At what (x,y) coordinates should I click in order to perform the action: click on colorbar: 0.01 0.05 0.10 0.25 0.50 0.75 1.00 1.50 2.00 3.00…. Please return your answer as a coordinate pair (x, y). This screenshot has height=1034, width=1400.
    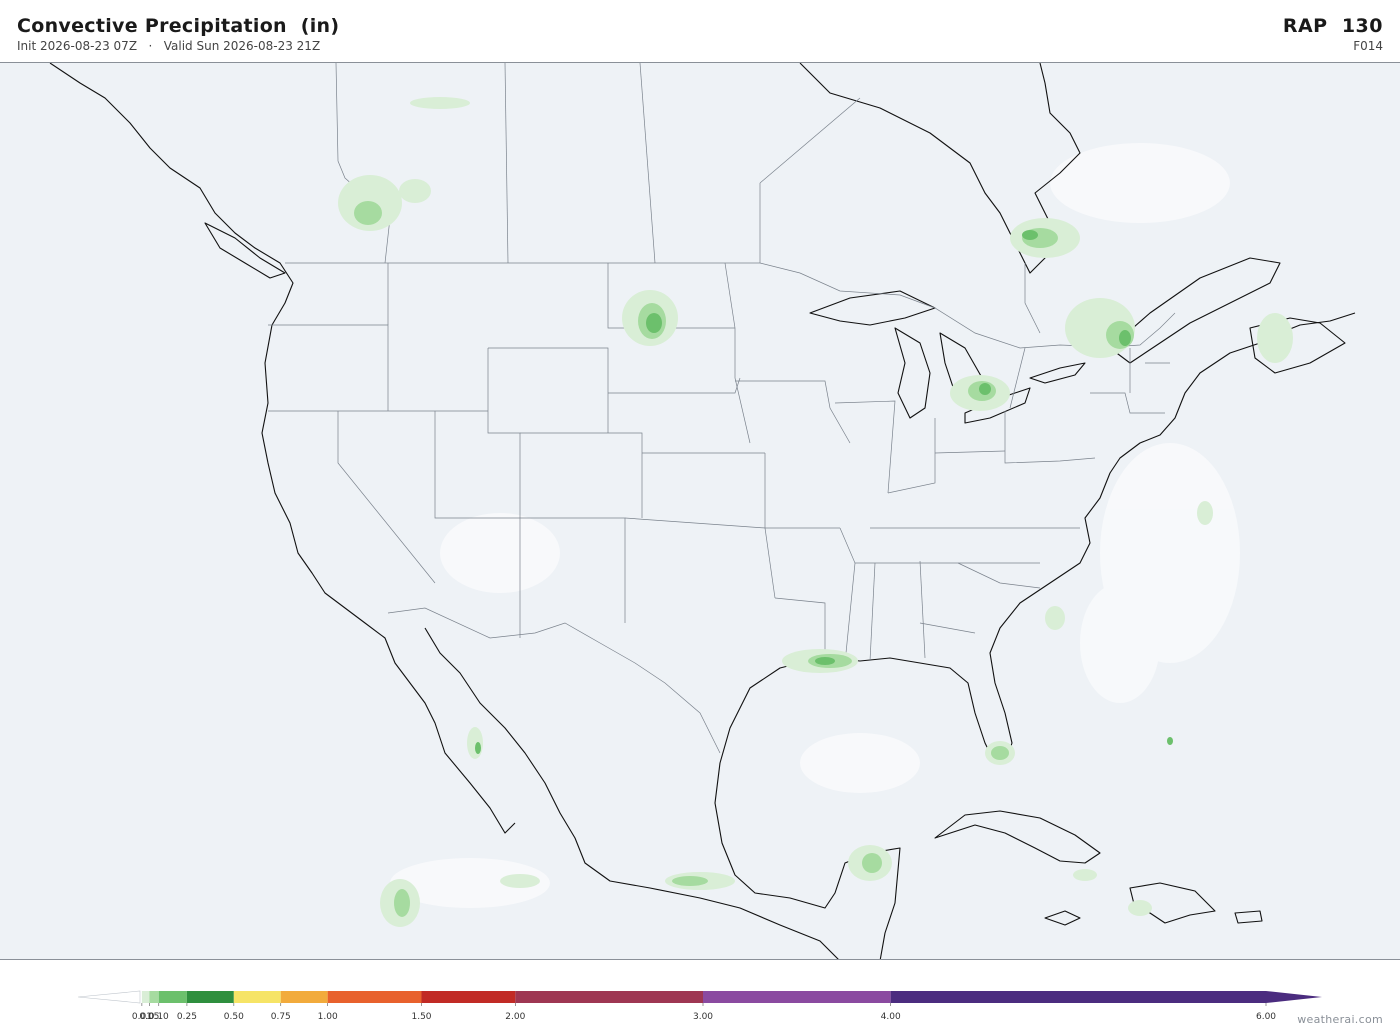
    Looking at the image, I should click on (700, 1005).